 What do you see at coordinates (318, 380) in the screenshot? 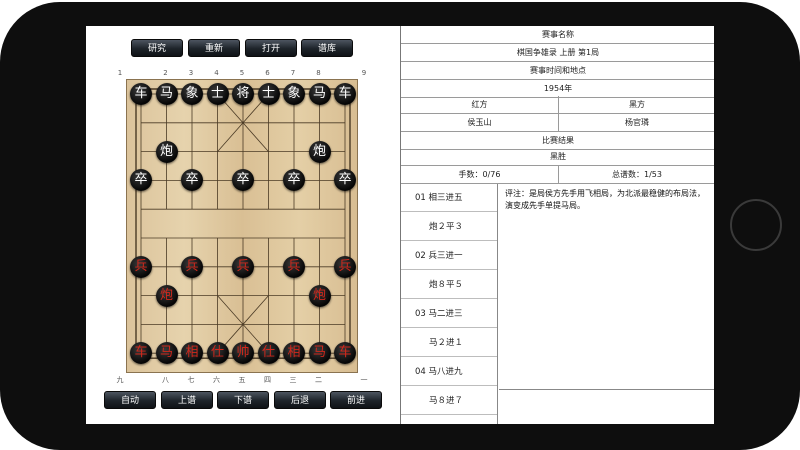
I see `file-number: 二` at bounding box center [318, 380].